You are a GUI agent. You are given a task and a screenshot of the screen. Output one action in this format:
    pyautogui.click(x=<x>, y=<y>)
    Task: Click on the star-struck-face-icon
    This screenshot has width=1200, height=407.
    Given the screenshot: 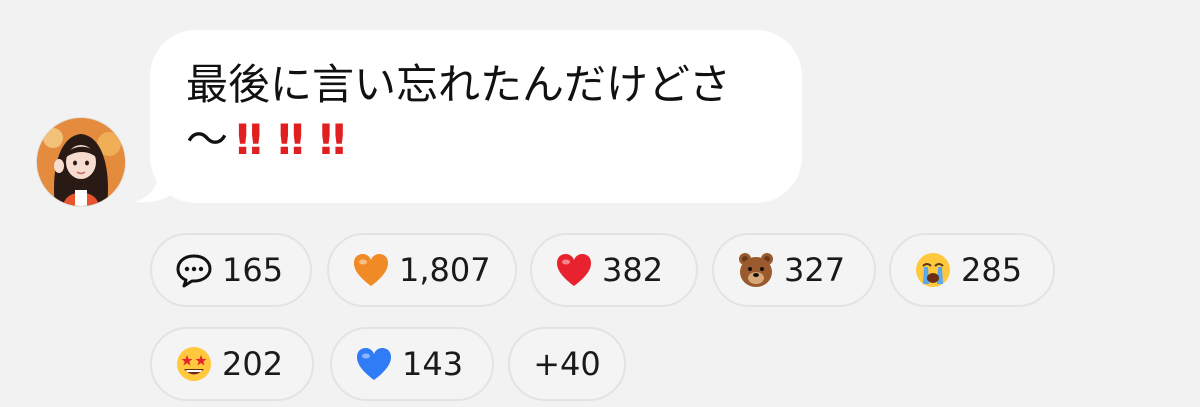 What is the action you would take?
    pyautogui.click(x=194, y=364)
    